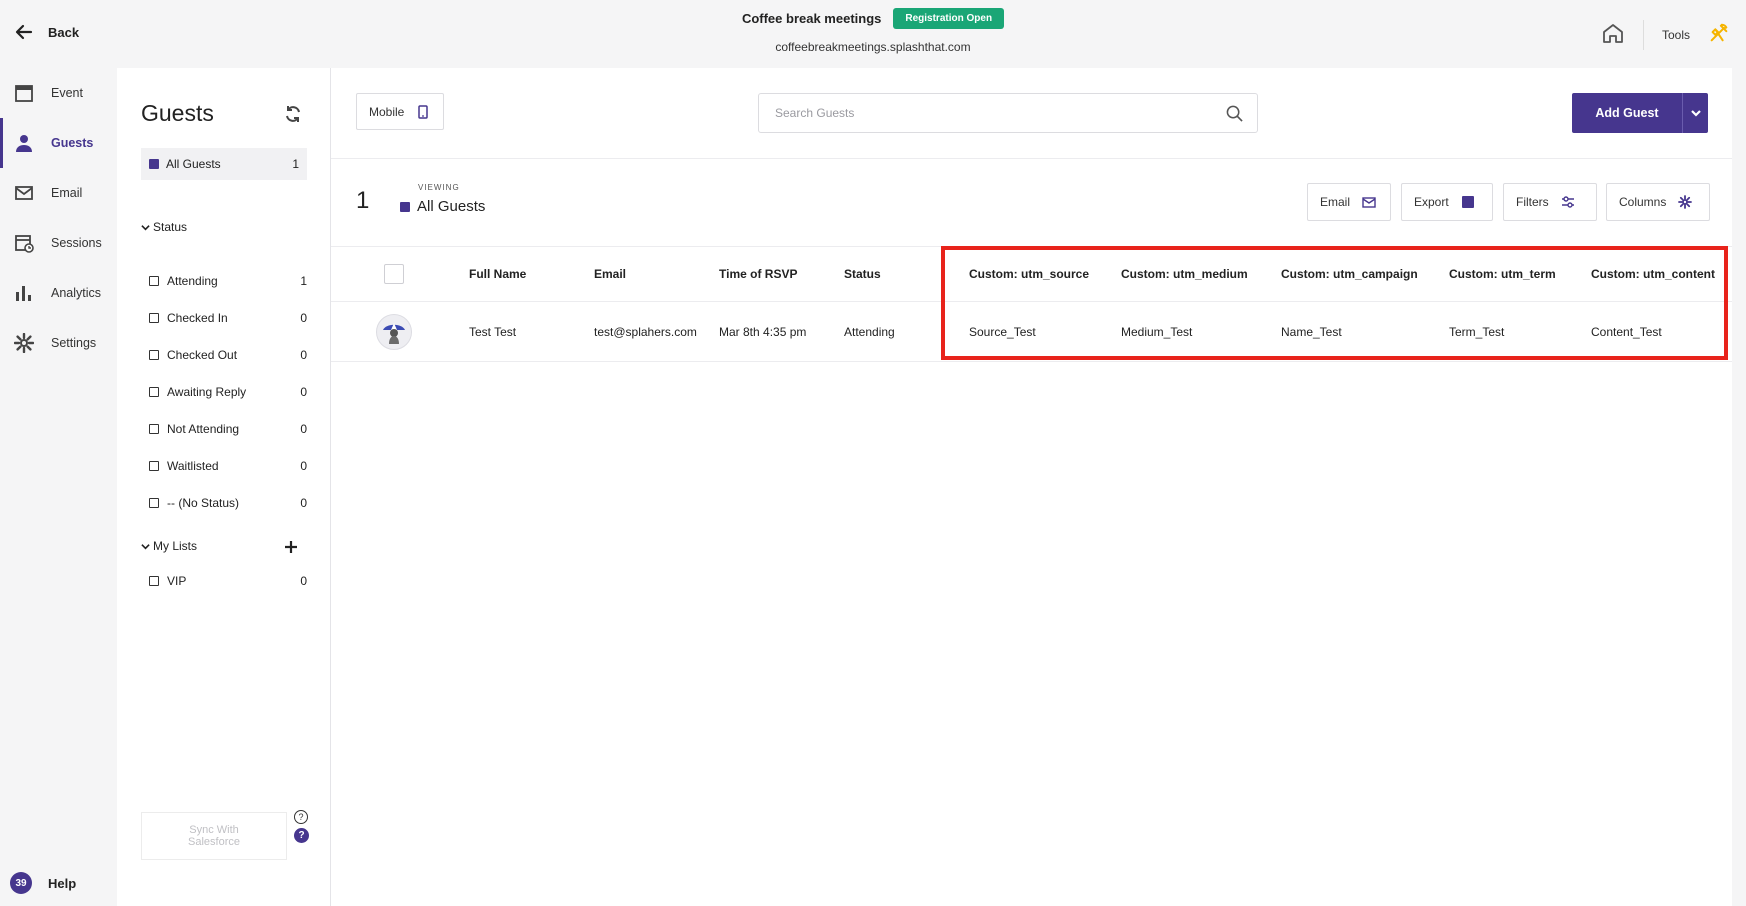 This screenshot has width=1746, height=906. Describe the element at coordinates (24, 244) in the screenshot. I see `sessions-icon` at that location.